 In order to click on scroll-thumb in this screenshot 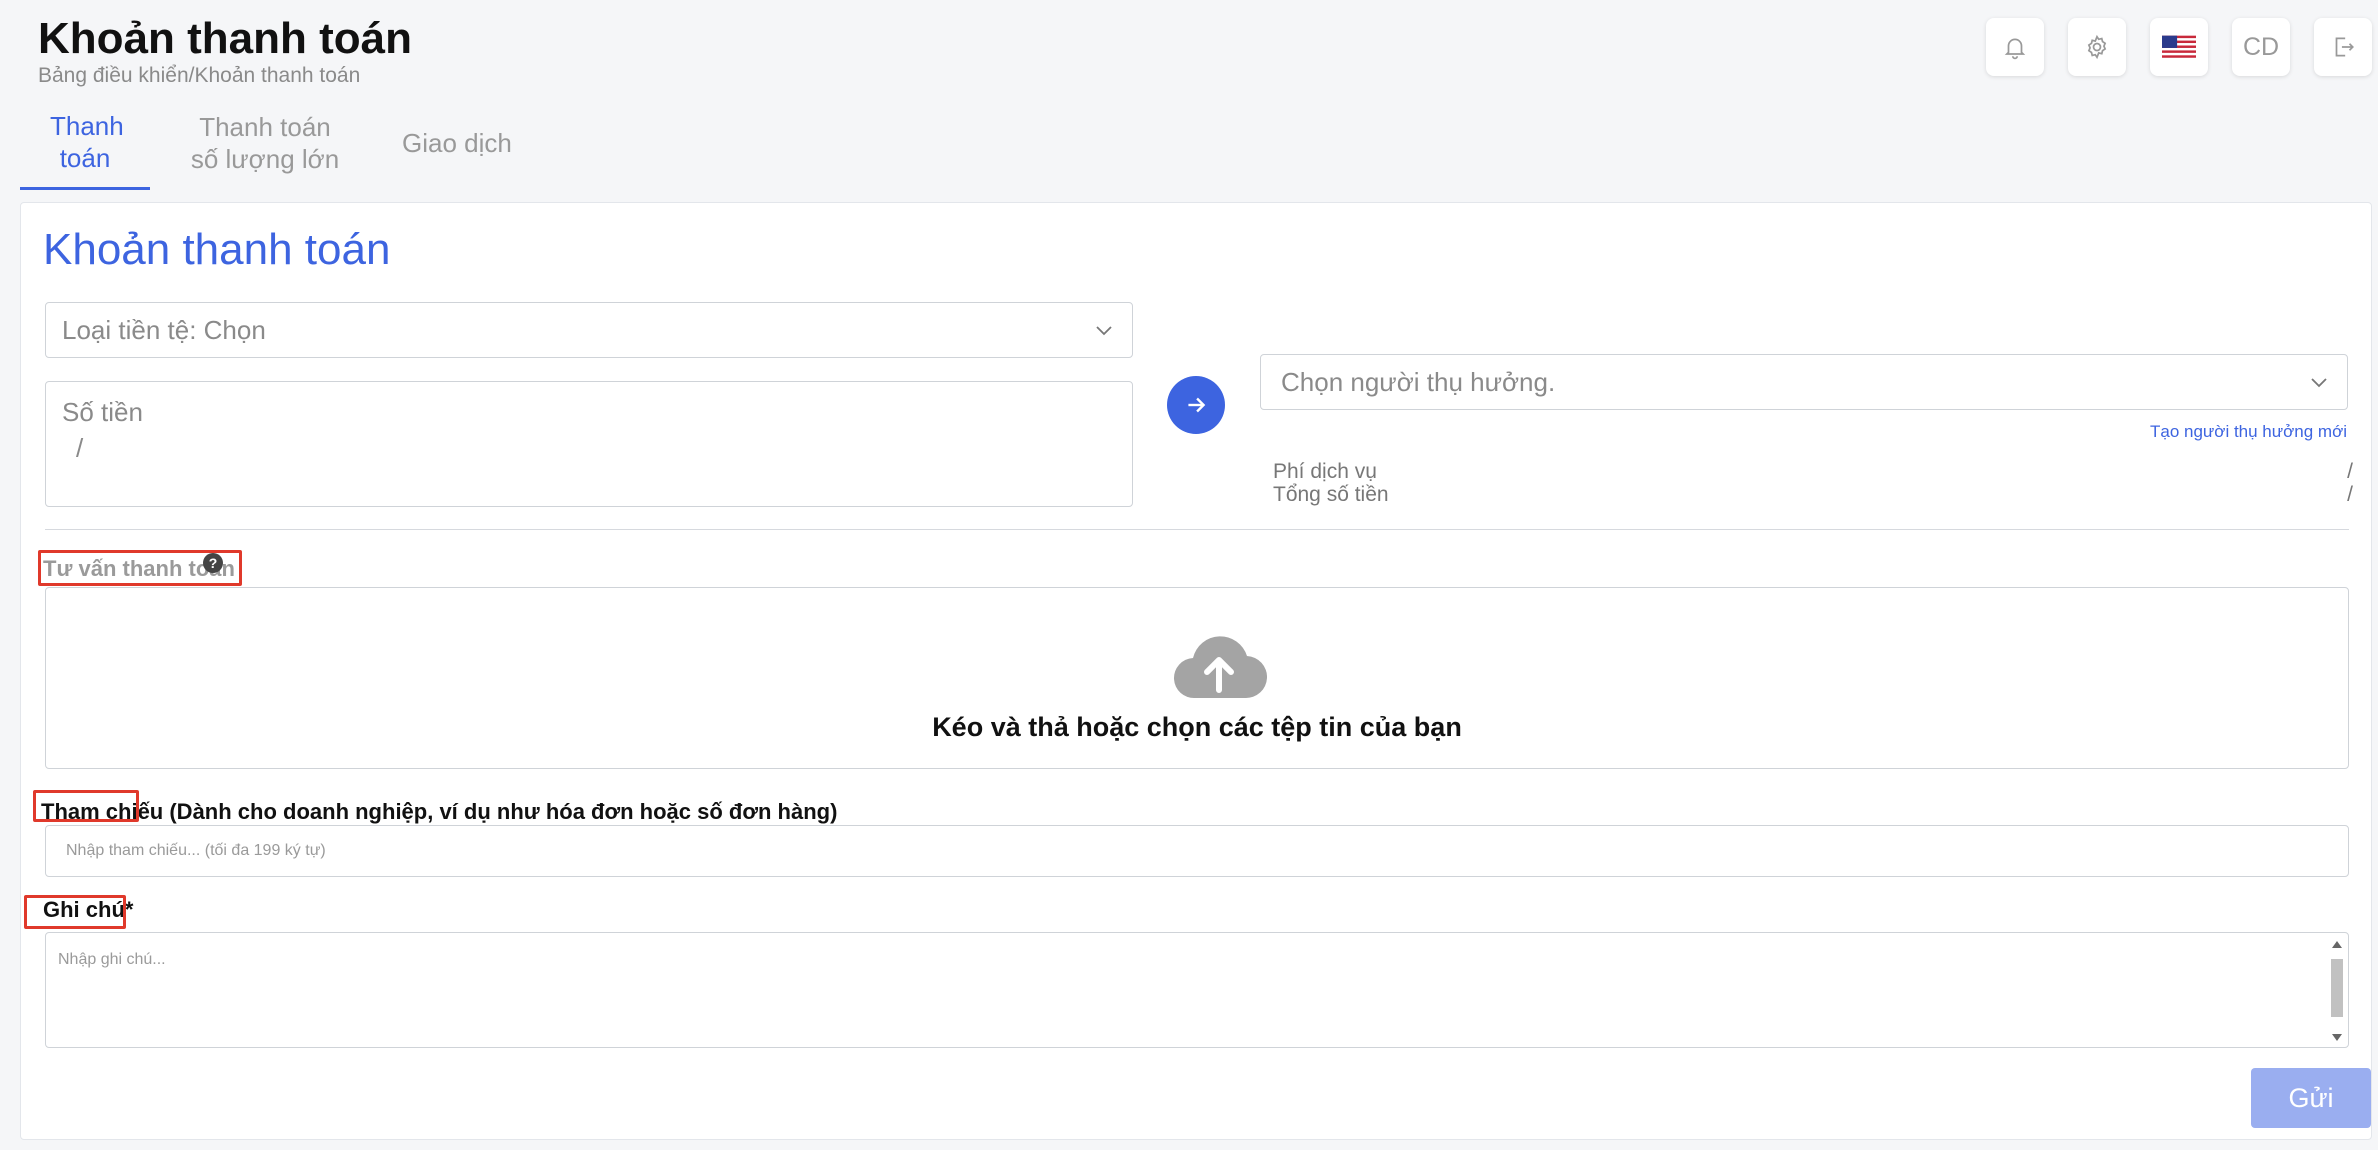, I will do `click(2337, 988)`.